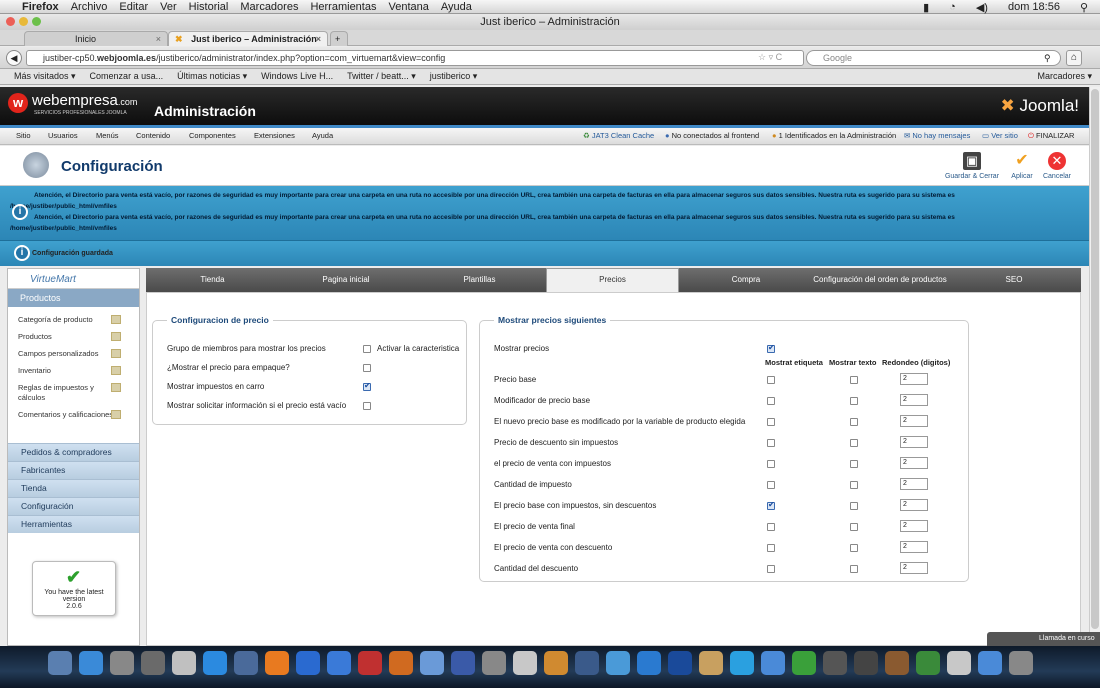 The image size is (1100, 688). Describe the element at coordinates (1051, 136) in the screenshot. I see `logout-link: ⏻ FINALIZAR` at that location.